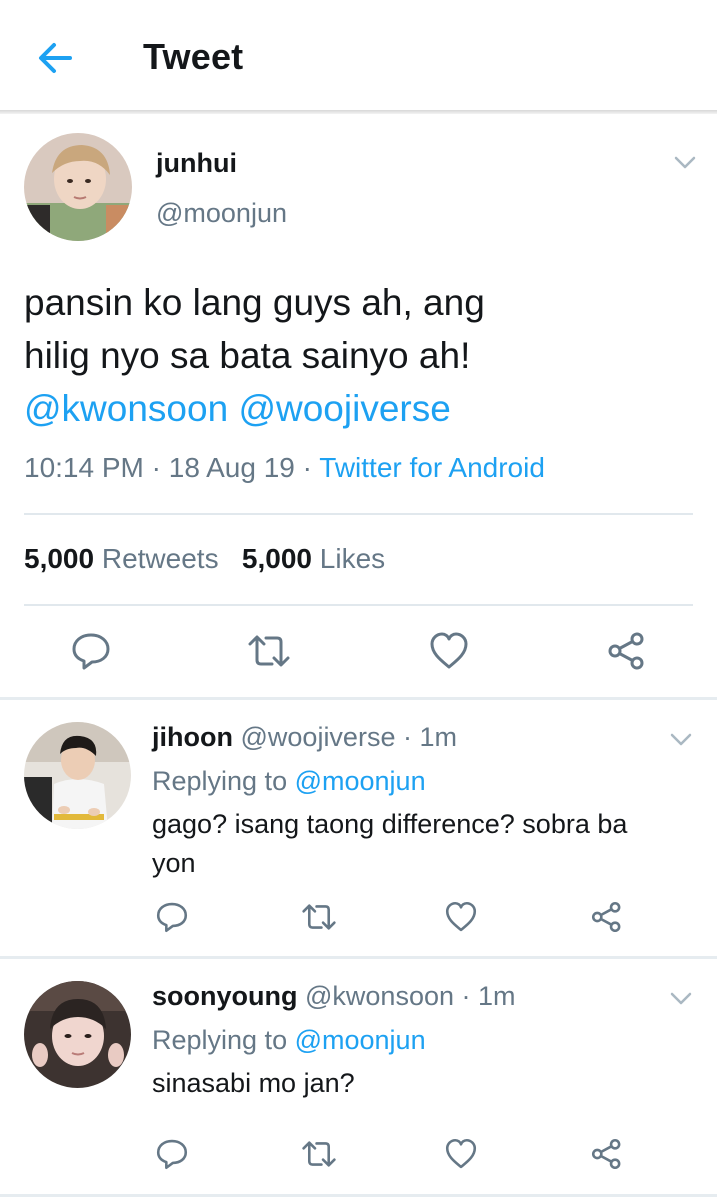  Describe the element at coordinates (174, 863) in the screenshot. I see `reply-text-line: yon` at that location.